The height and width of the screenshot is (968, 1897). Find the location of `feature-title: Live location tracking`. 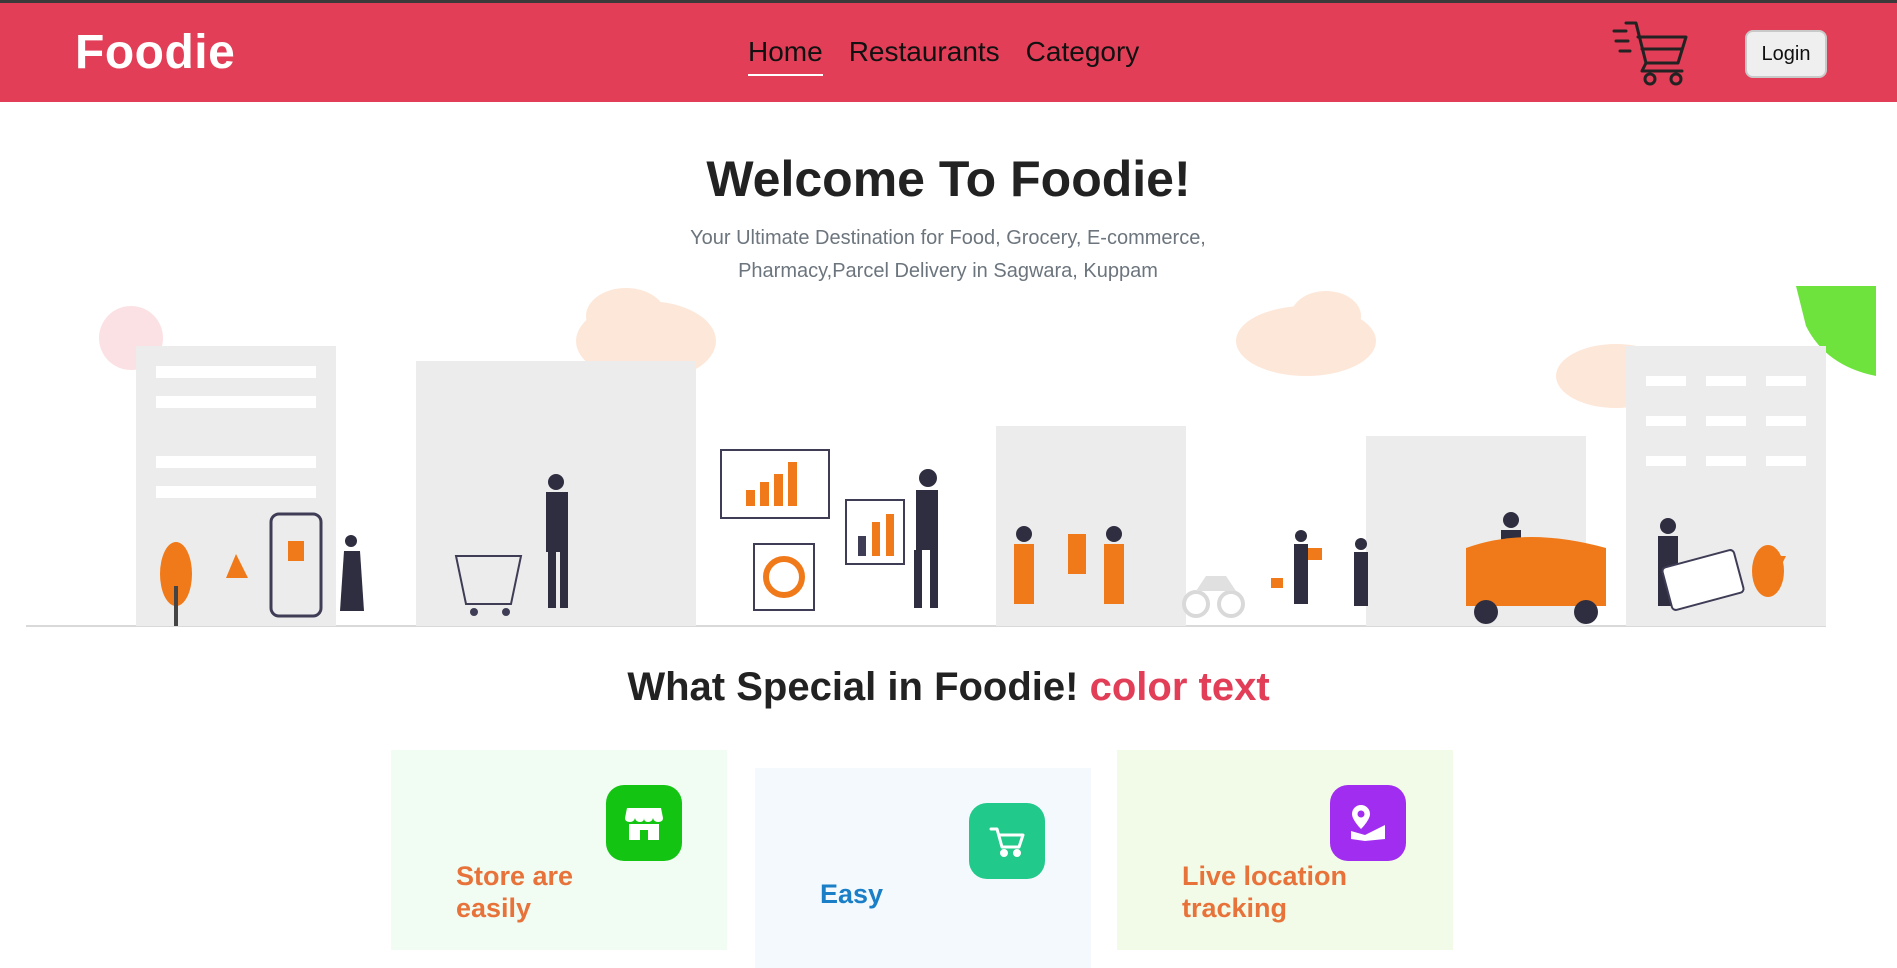

feature-title: Live location tracking is located at coordinates (1265, 892).